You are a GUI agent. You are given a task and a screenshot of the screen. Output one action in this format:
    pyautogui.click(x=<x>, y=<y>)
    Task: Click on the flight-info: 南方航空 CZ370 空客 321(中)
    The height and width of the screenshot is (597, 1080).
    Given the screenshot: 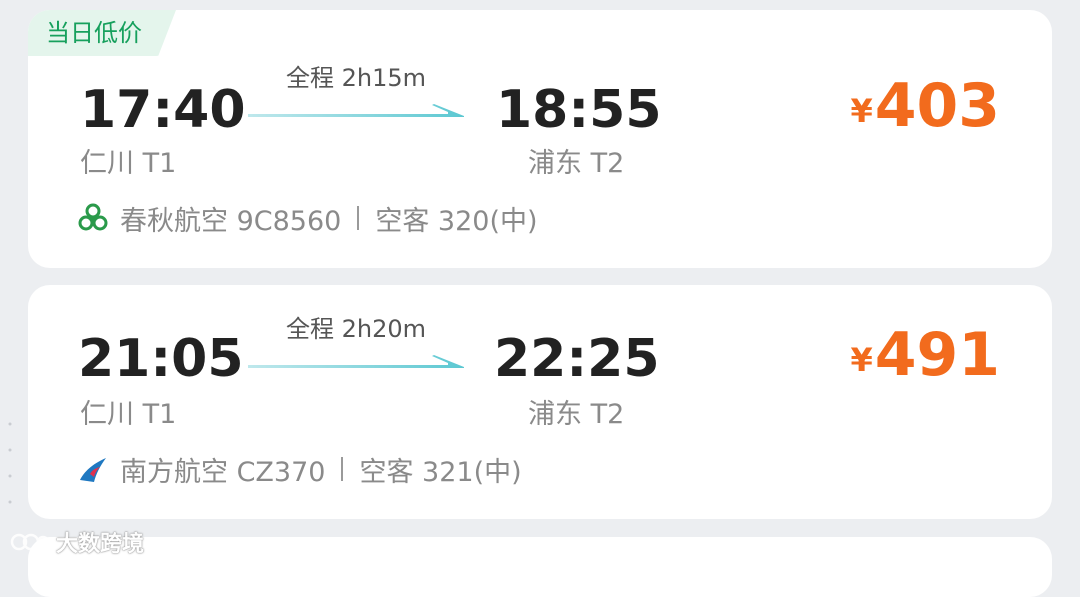 What is the action you would take?
    pyautogui.click(x=300, y=470)
    